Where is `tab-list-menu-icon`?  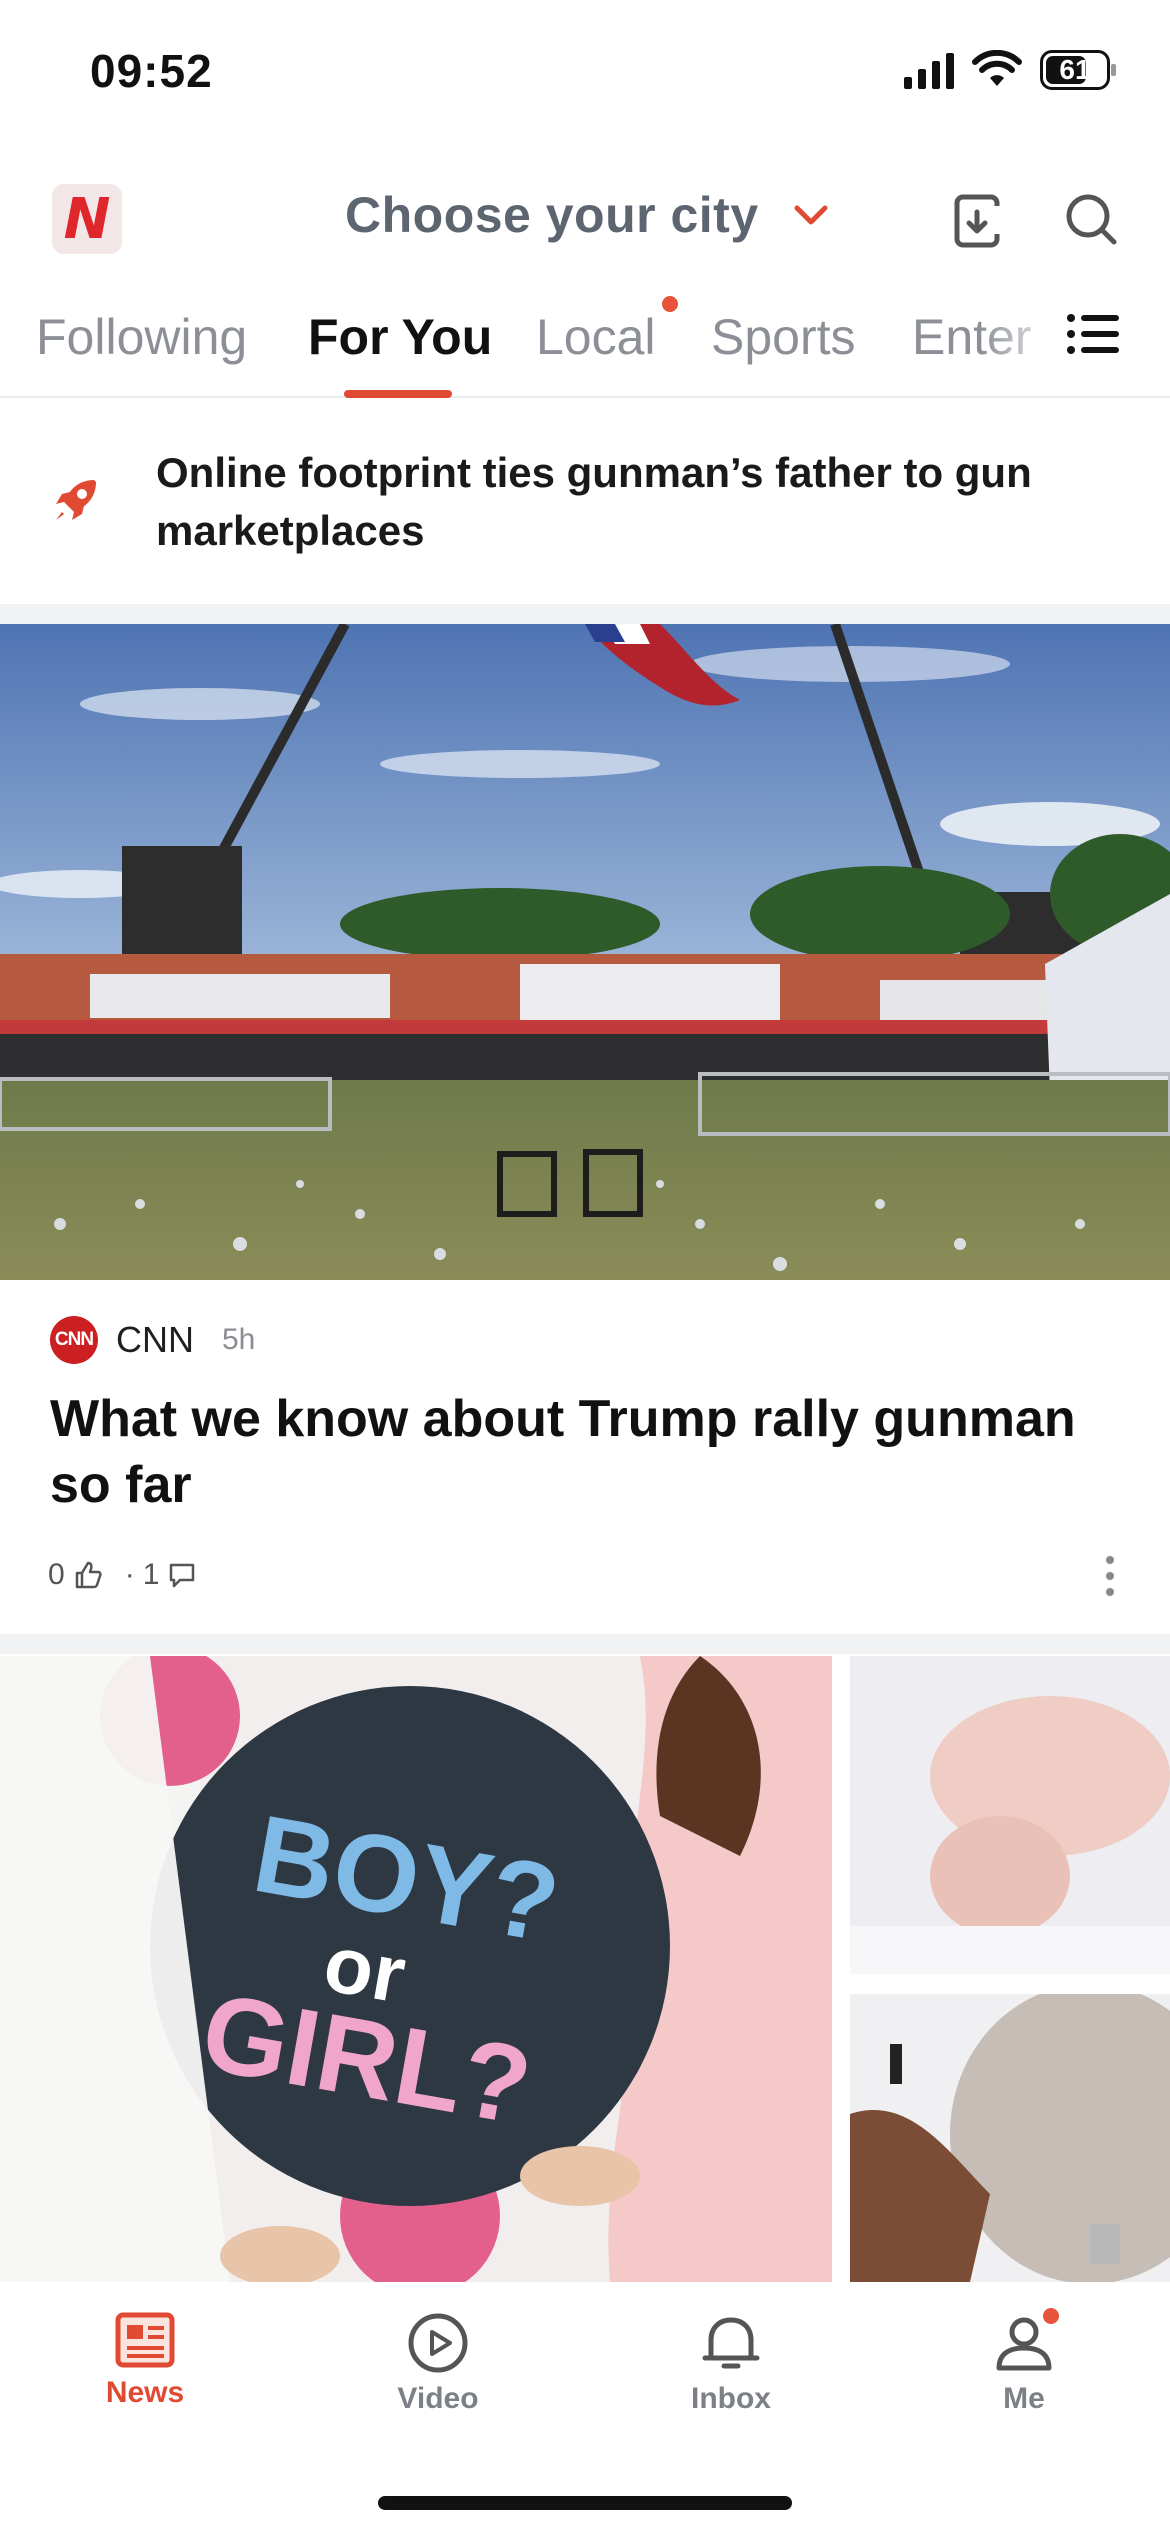
tab-list-menu-icon is located at coordinates (1093, 334).